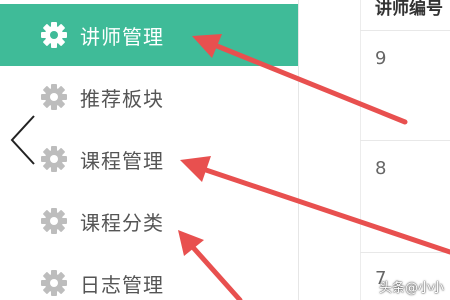 The width and height of the screenshot is (450, 300). Describe the element at coordinates (381, 58) in the screenshot. I see `table-cell-lecturer-id: 9` at that location.